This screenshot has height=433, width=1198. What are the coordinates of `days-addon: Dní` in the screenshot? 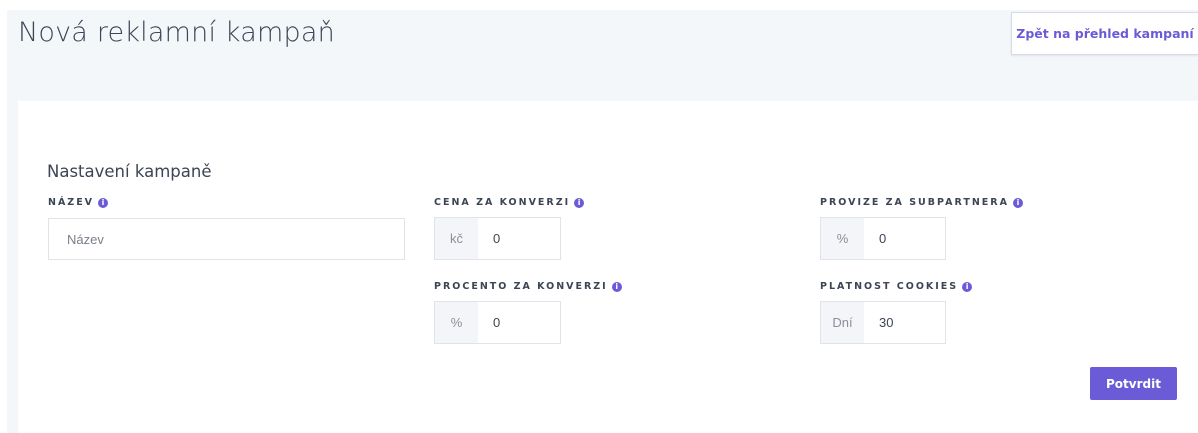 It's located at (842, 322).